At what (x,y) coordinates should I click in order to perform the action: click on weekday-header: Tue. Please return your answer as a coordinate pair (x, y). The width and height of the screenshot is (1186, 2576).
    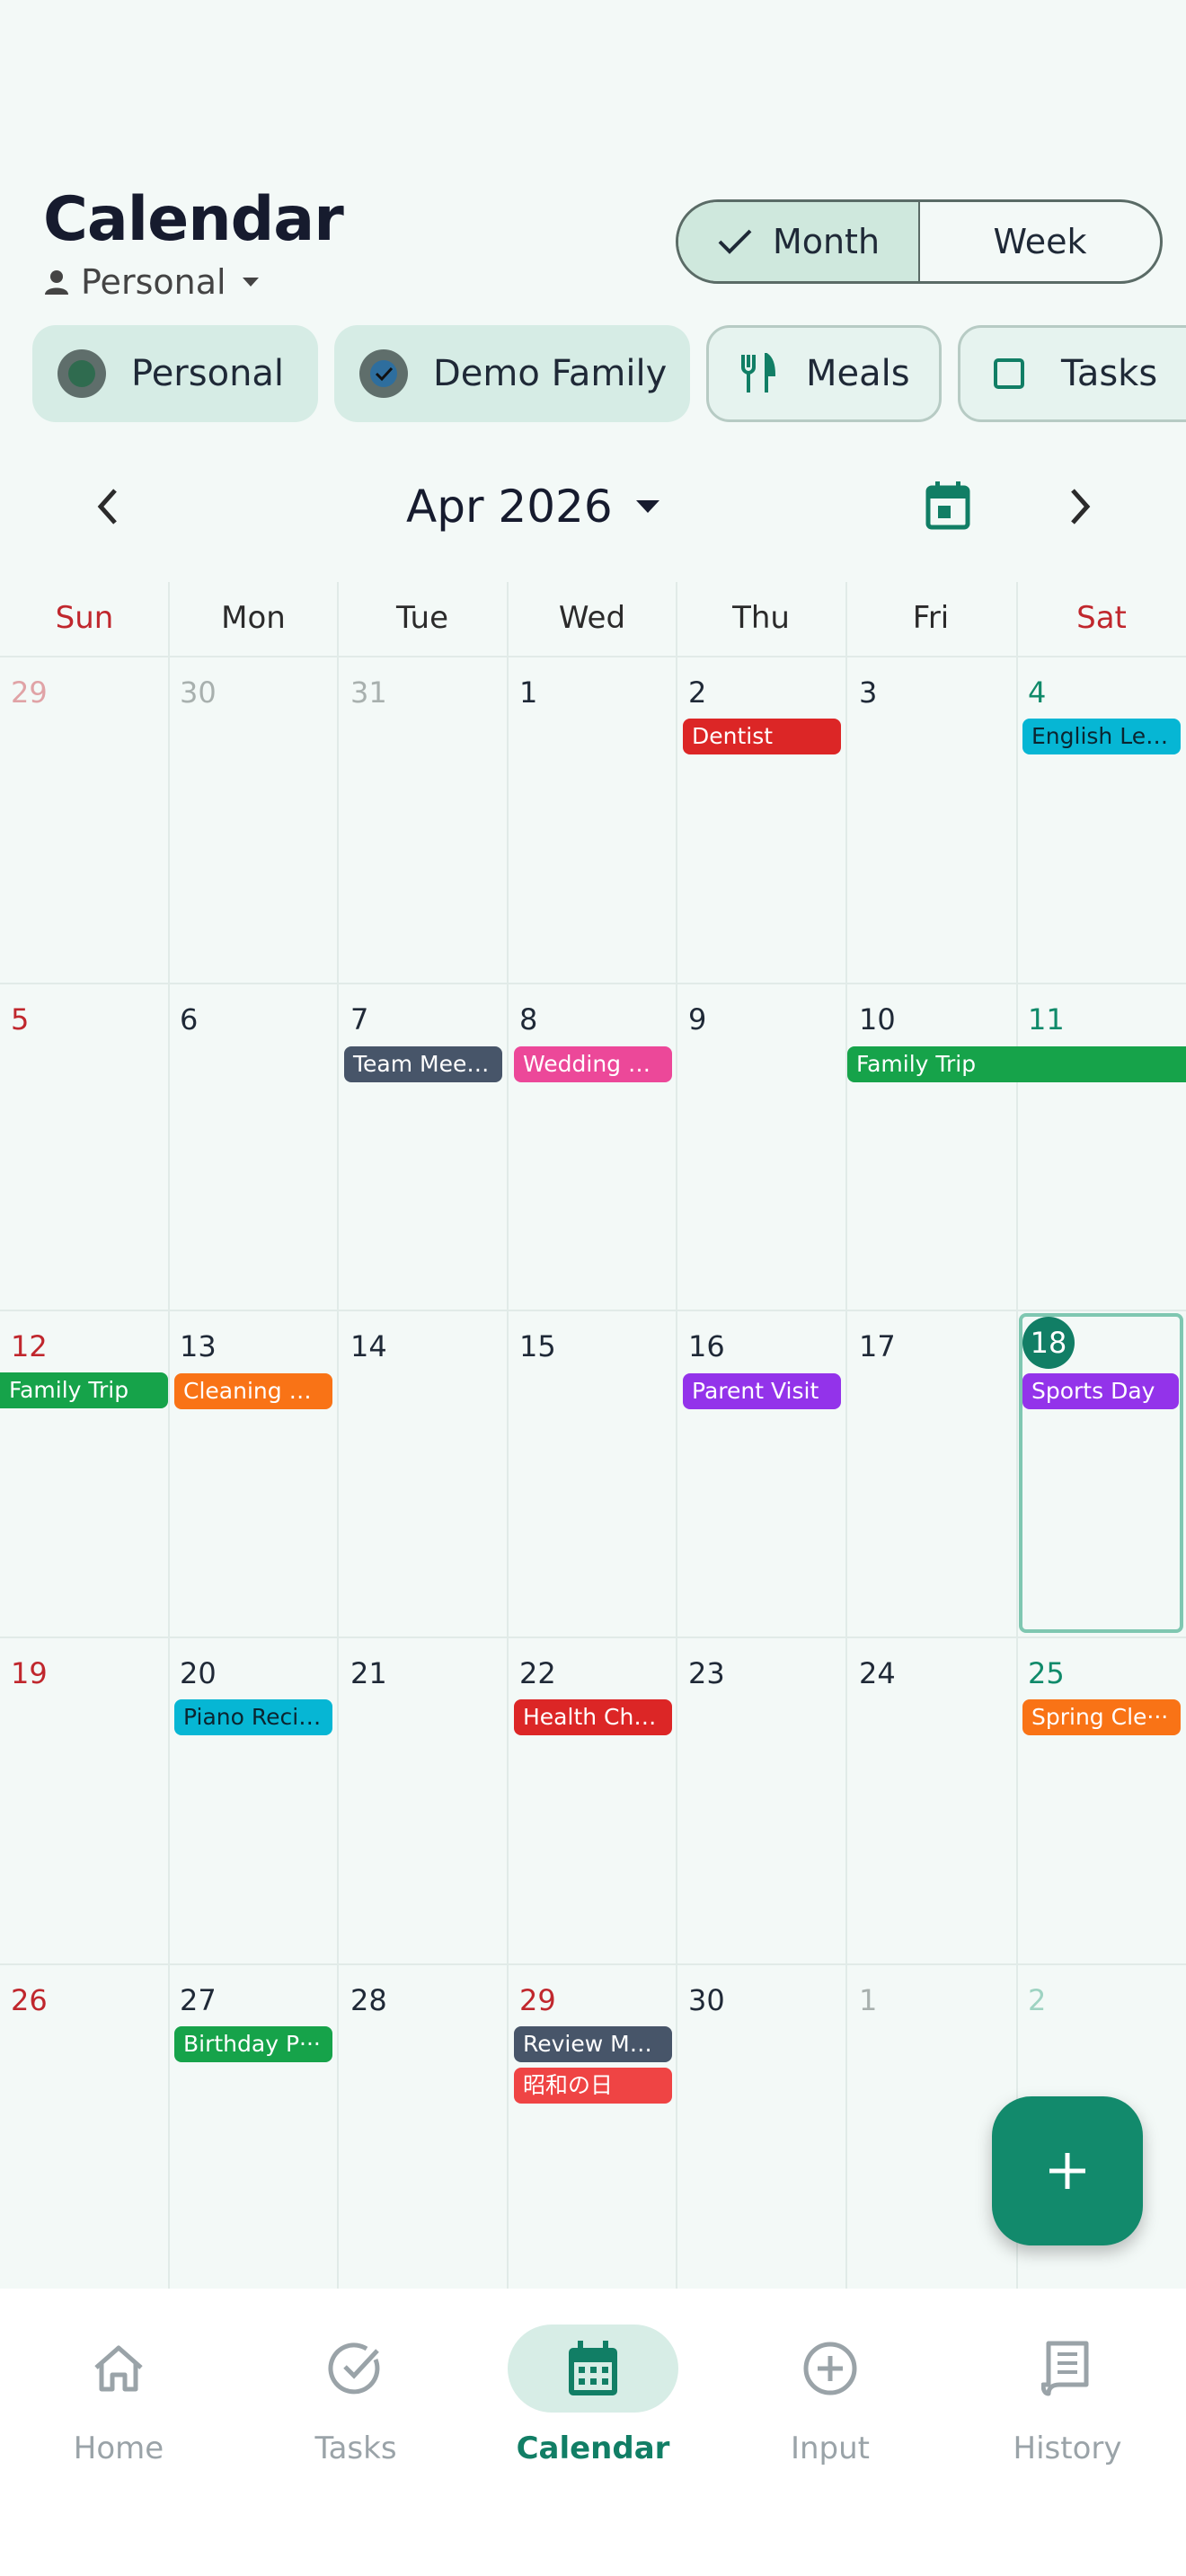
    Looking at the image, I should click on (422, 618).